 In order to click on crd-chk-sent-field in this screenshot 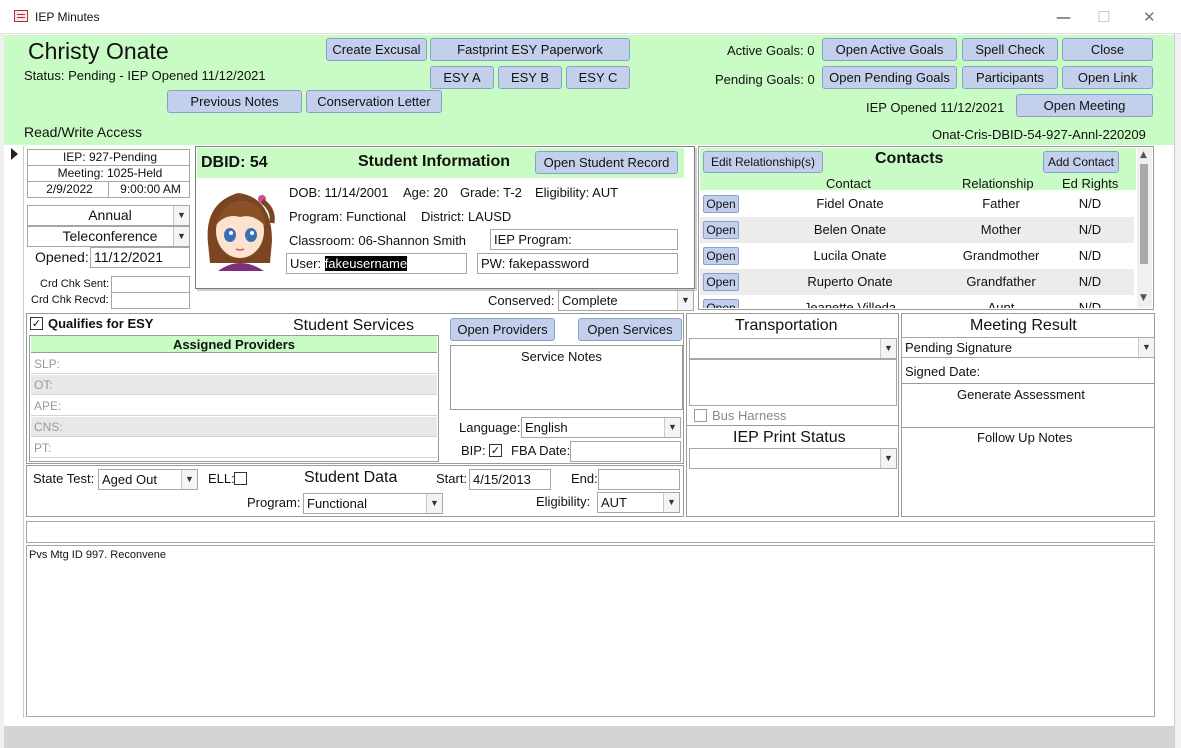, I will do `click(150, 284)`.